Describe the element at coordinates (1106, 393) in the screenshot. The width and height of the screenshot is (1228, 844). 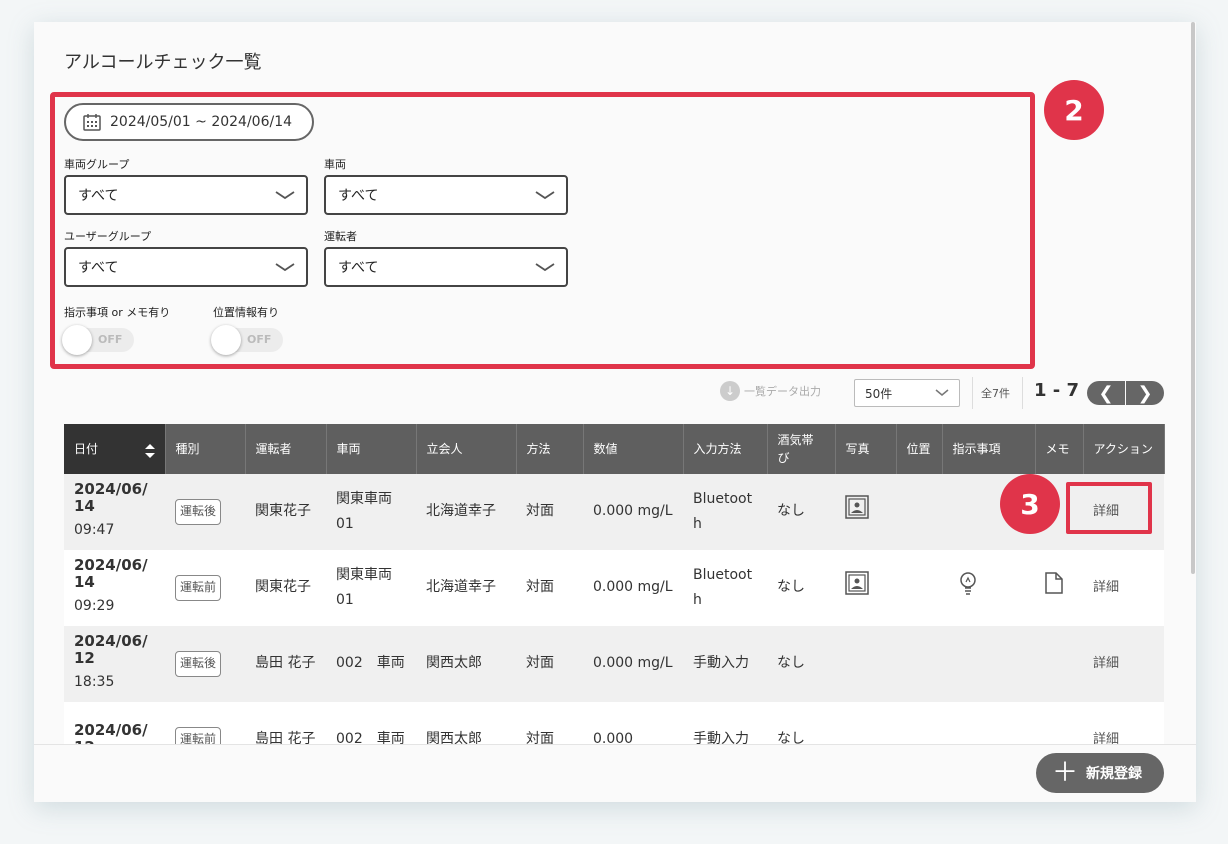
I see `prev-page-button: ❮` at that location.